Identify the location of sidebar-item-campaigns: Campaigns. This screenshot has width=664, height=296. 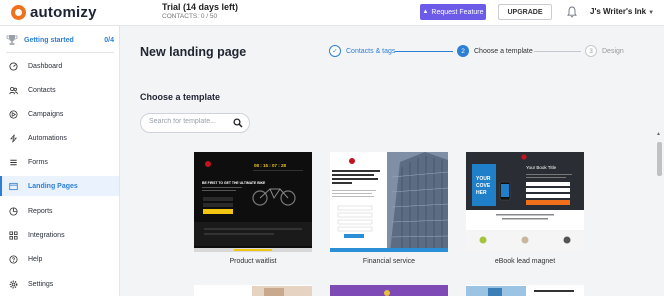
(59, 114).